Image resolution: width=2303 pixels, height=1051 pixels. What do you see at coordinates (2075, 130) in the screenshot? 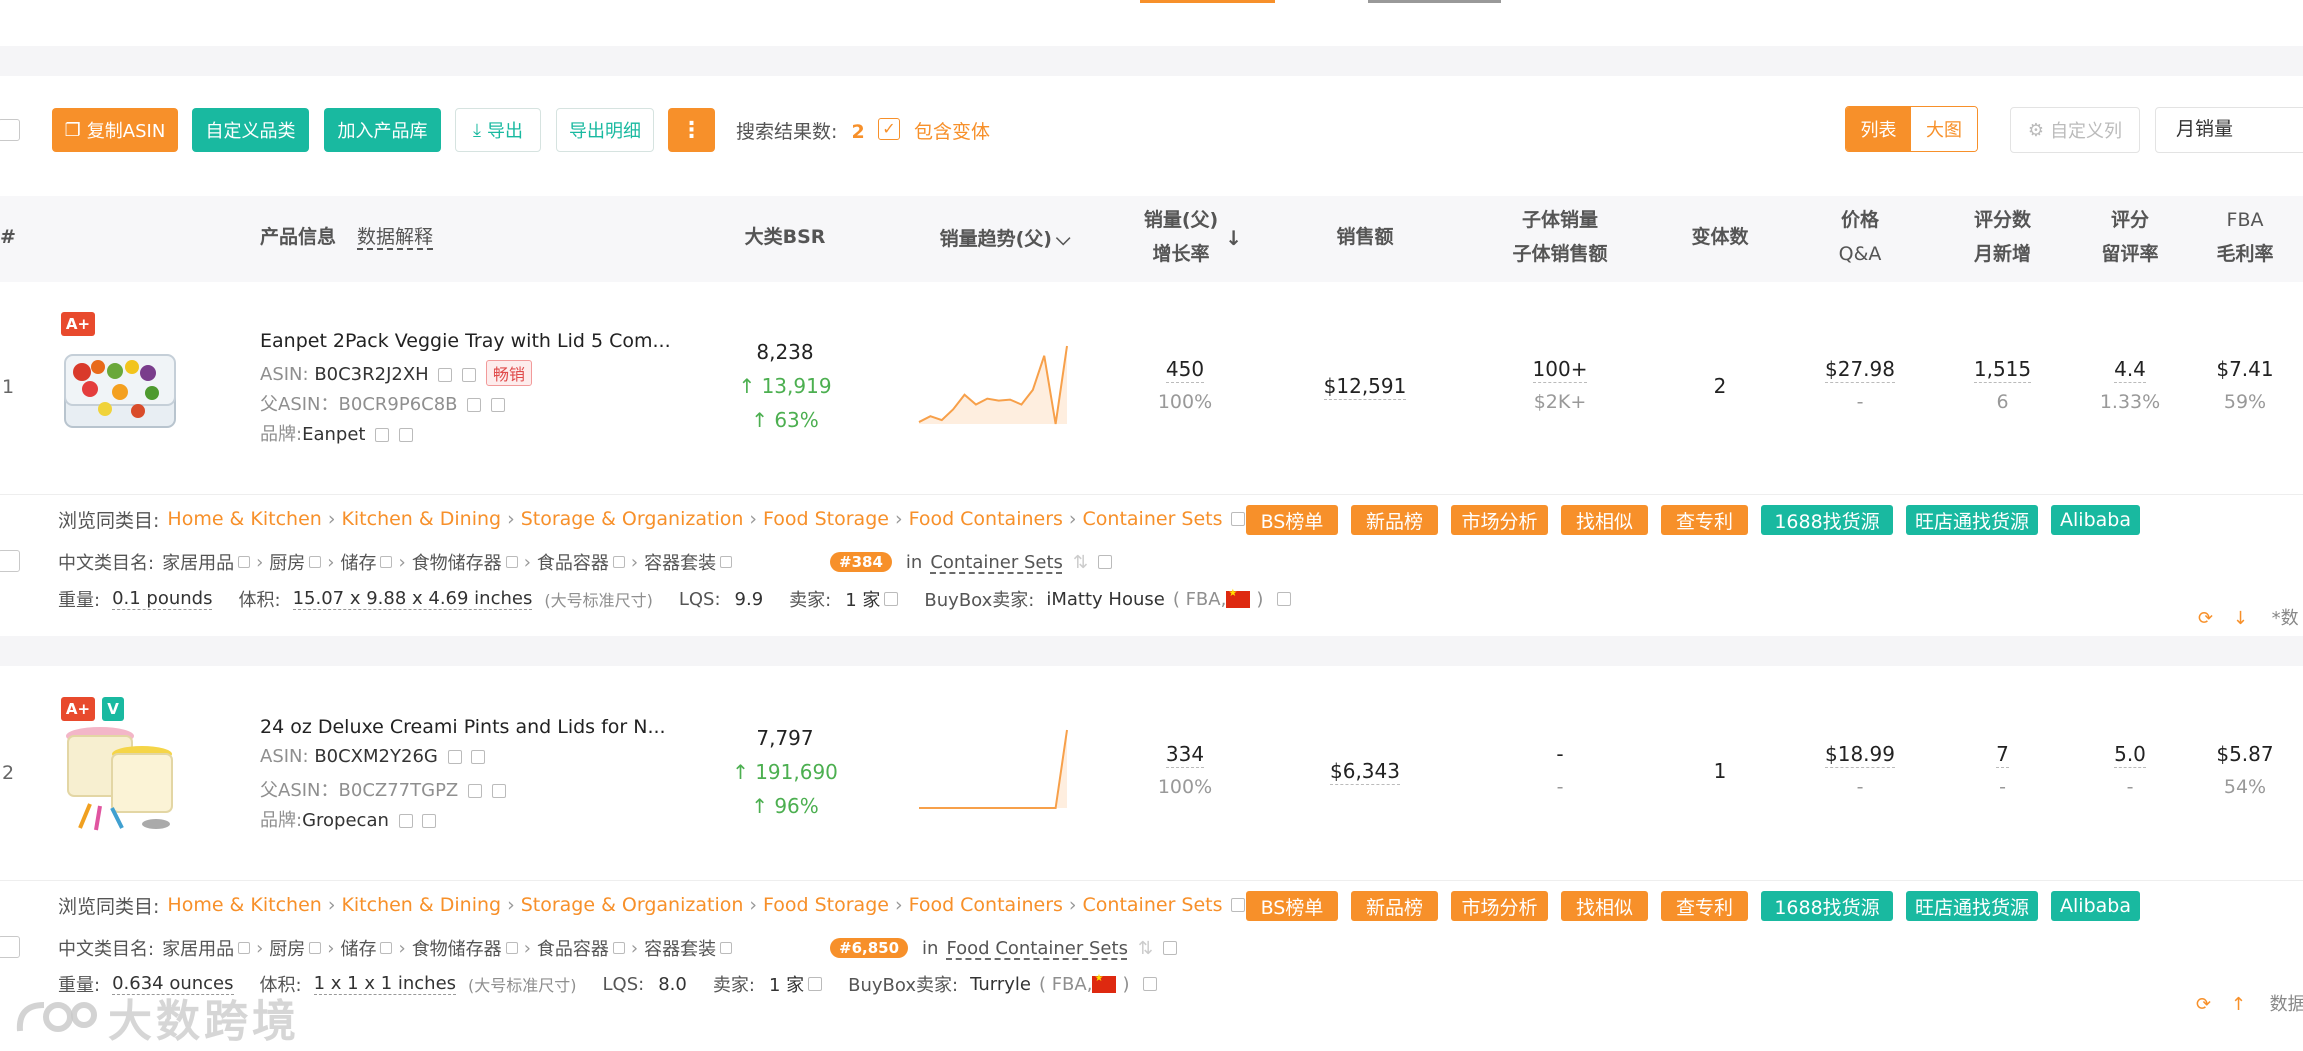
I see `custom-columns-button: ⚙ 自定义列` at bounding box center [2075, 130].